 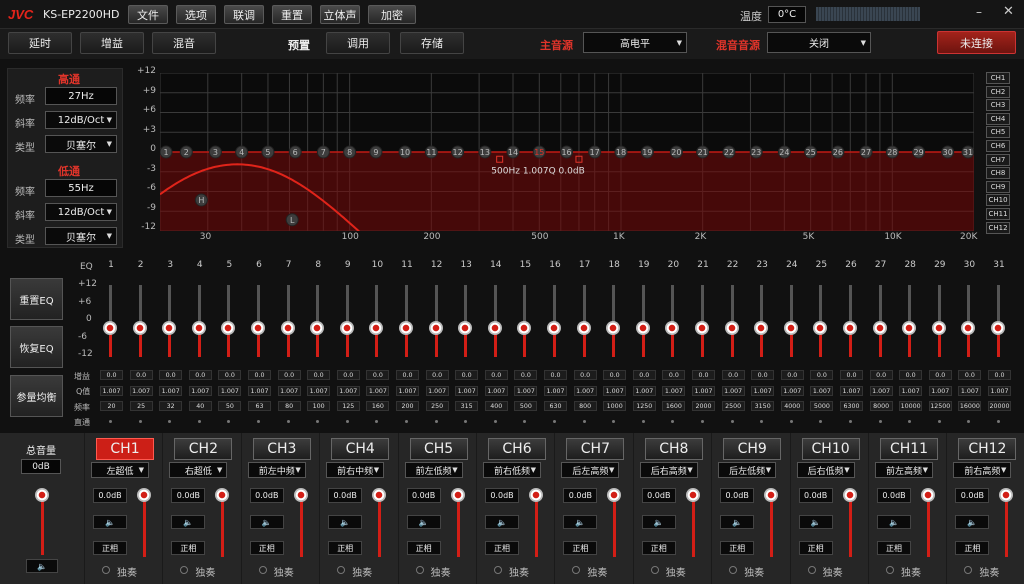 What do you see at coordinates (81, 96) in the screenshot?
I see `highpass-freq-input: 27Hz` at bounding box center [81, 96].